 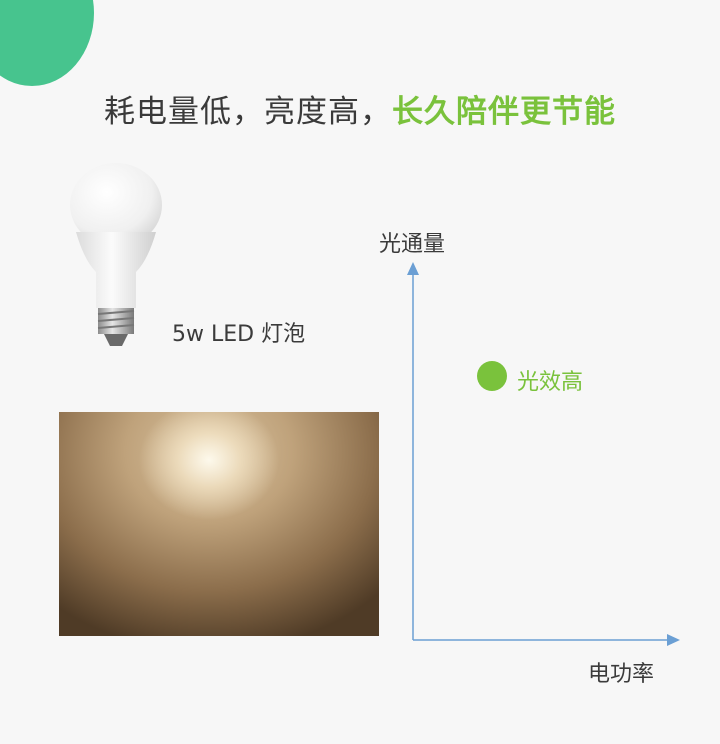 I want to click on y-axis-arrow, so click(x=413, y=268).